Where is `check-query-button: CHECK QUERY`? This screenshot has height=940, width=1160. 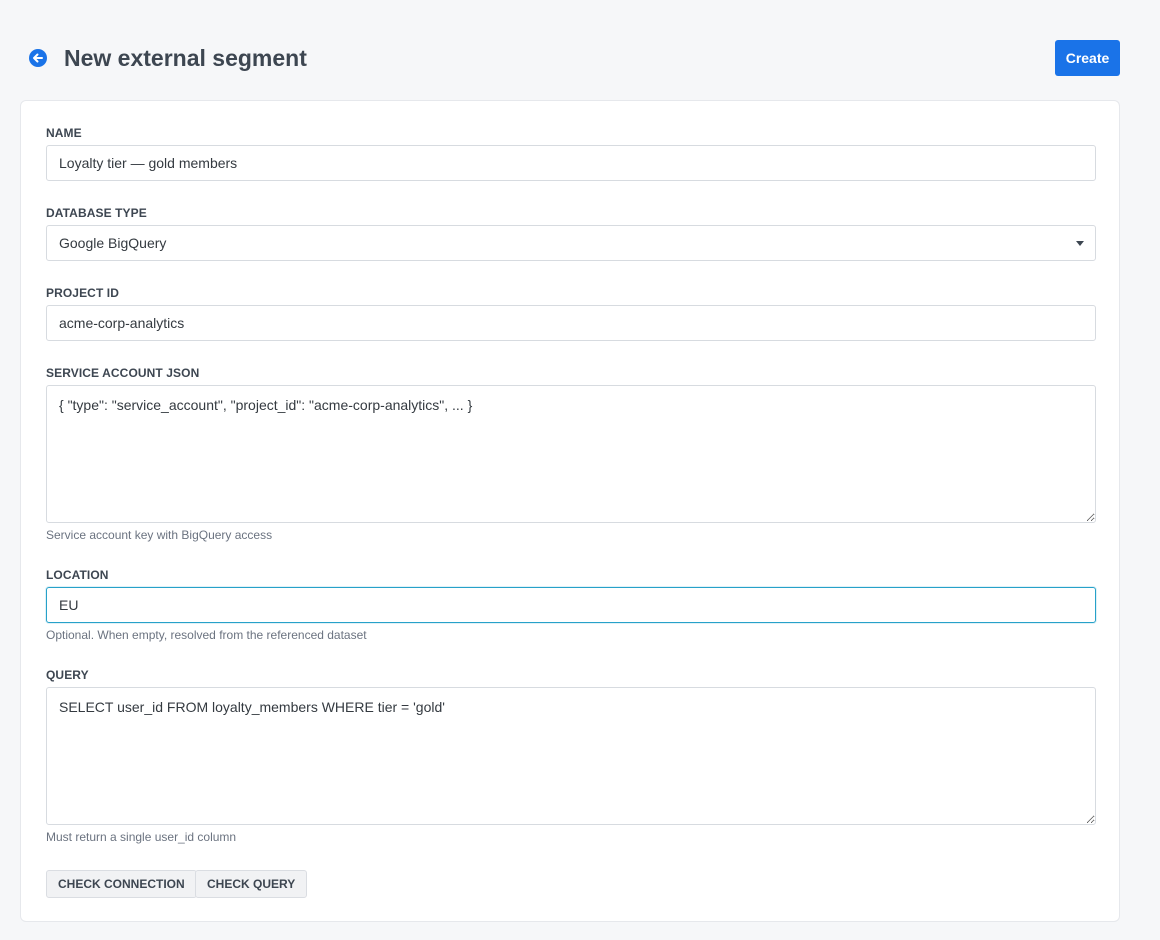
check-query-button: CHECK QUERY is located at coordinates (251, 884).